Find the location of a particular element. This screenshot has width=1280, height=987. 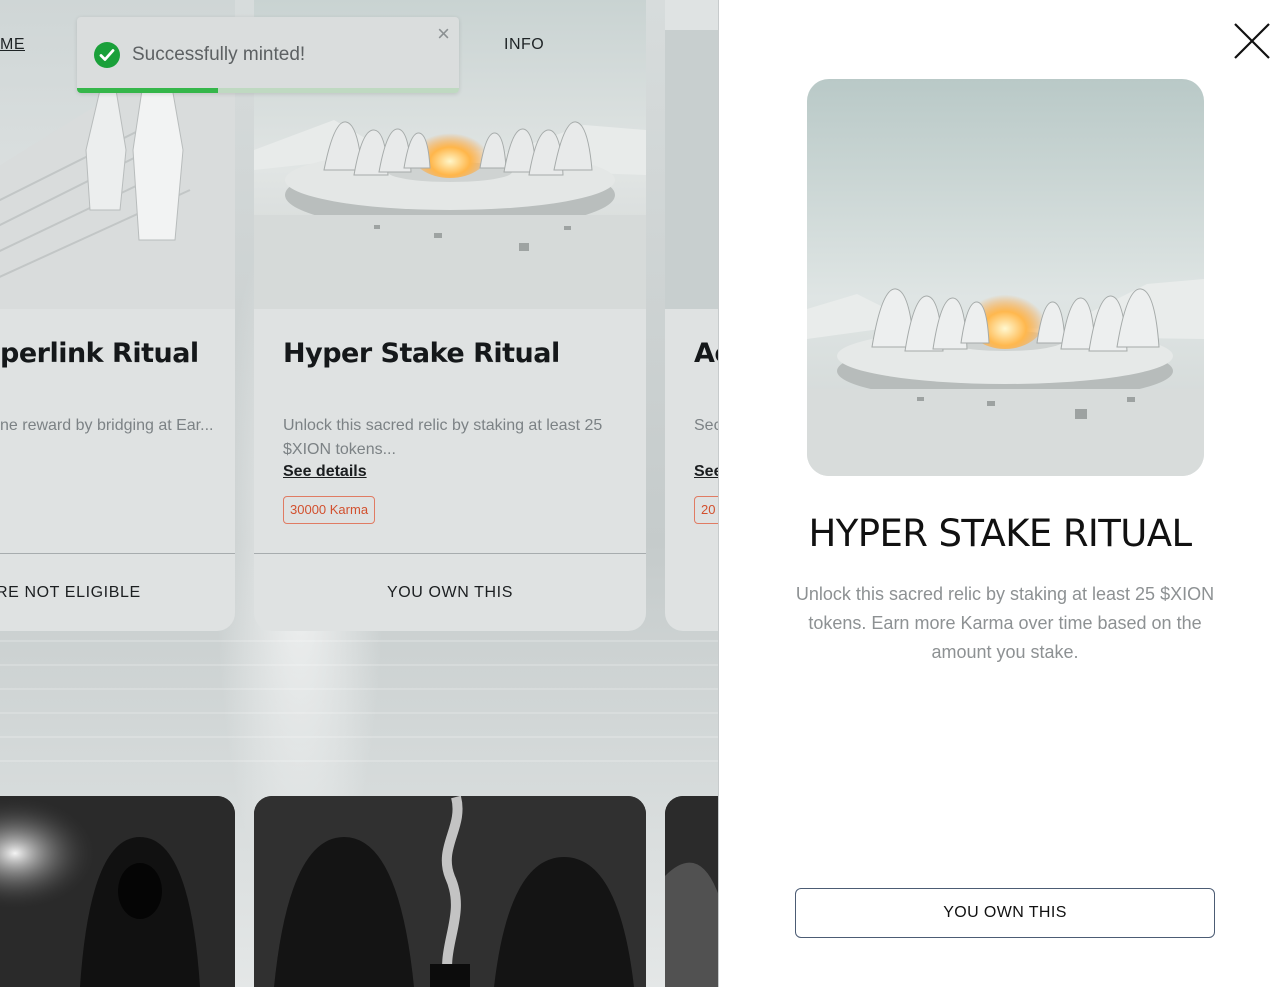

background-steps is located at coordinates (359, 710).